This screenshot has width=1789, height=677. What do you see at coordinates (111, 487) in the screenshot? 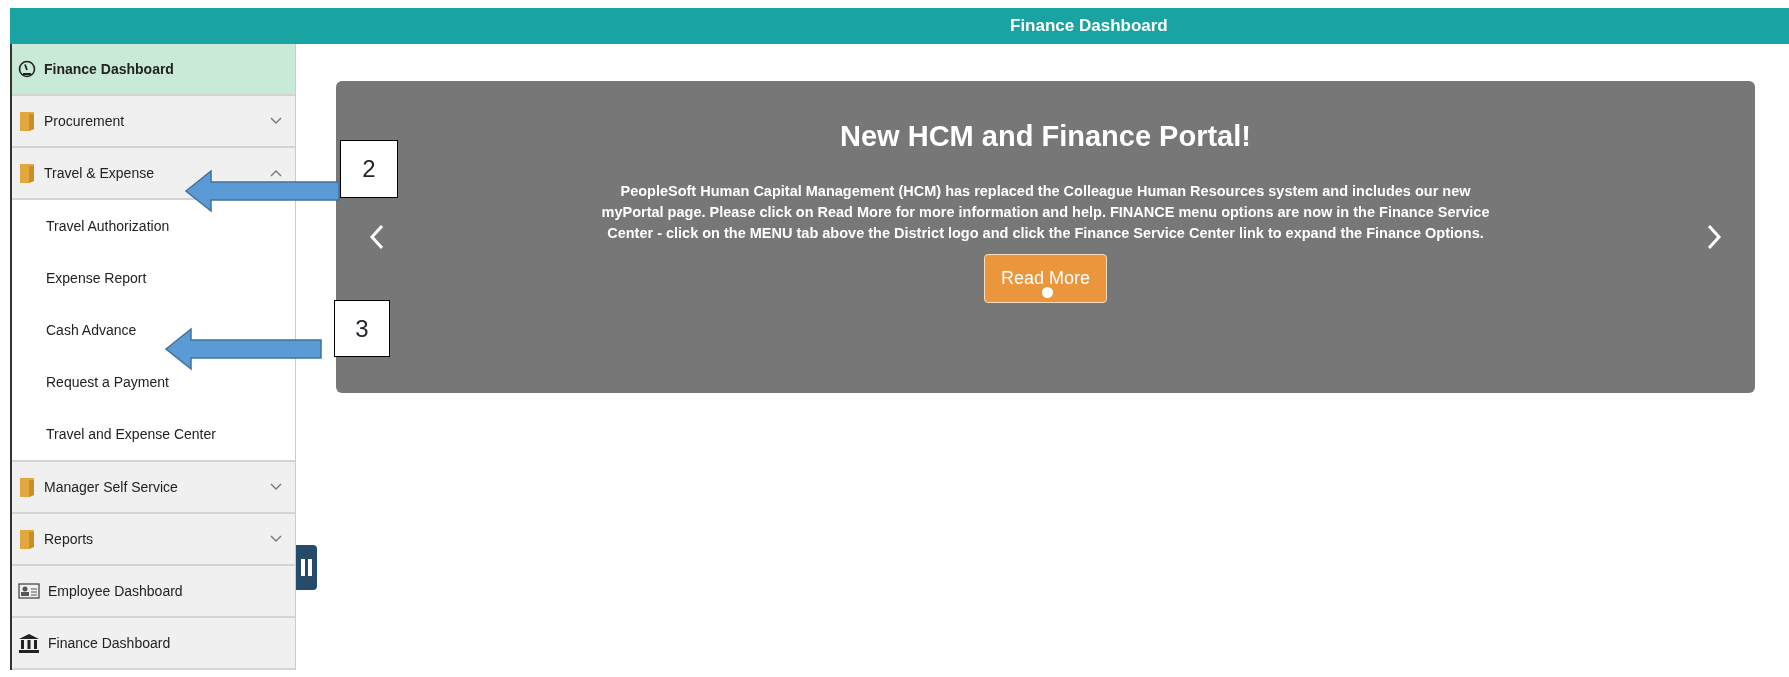
I see `item-label: Manager Self Service` at bounding box center [111, 487].